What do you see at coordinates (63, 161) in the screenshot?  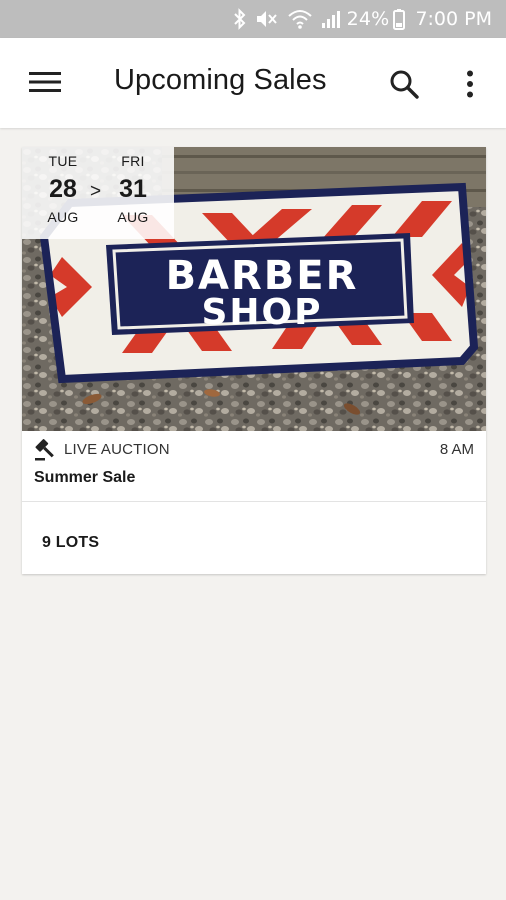 I see `start-day-of-week: TUE` at bounding box center [63, 161].